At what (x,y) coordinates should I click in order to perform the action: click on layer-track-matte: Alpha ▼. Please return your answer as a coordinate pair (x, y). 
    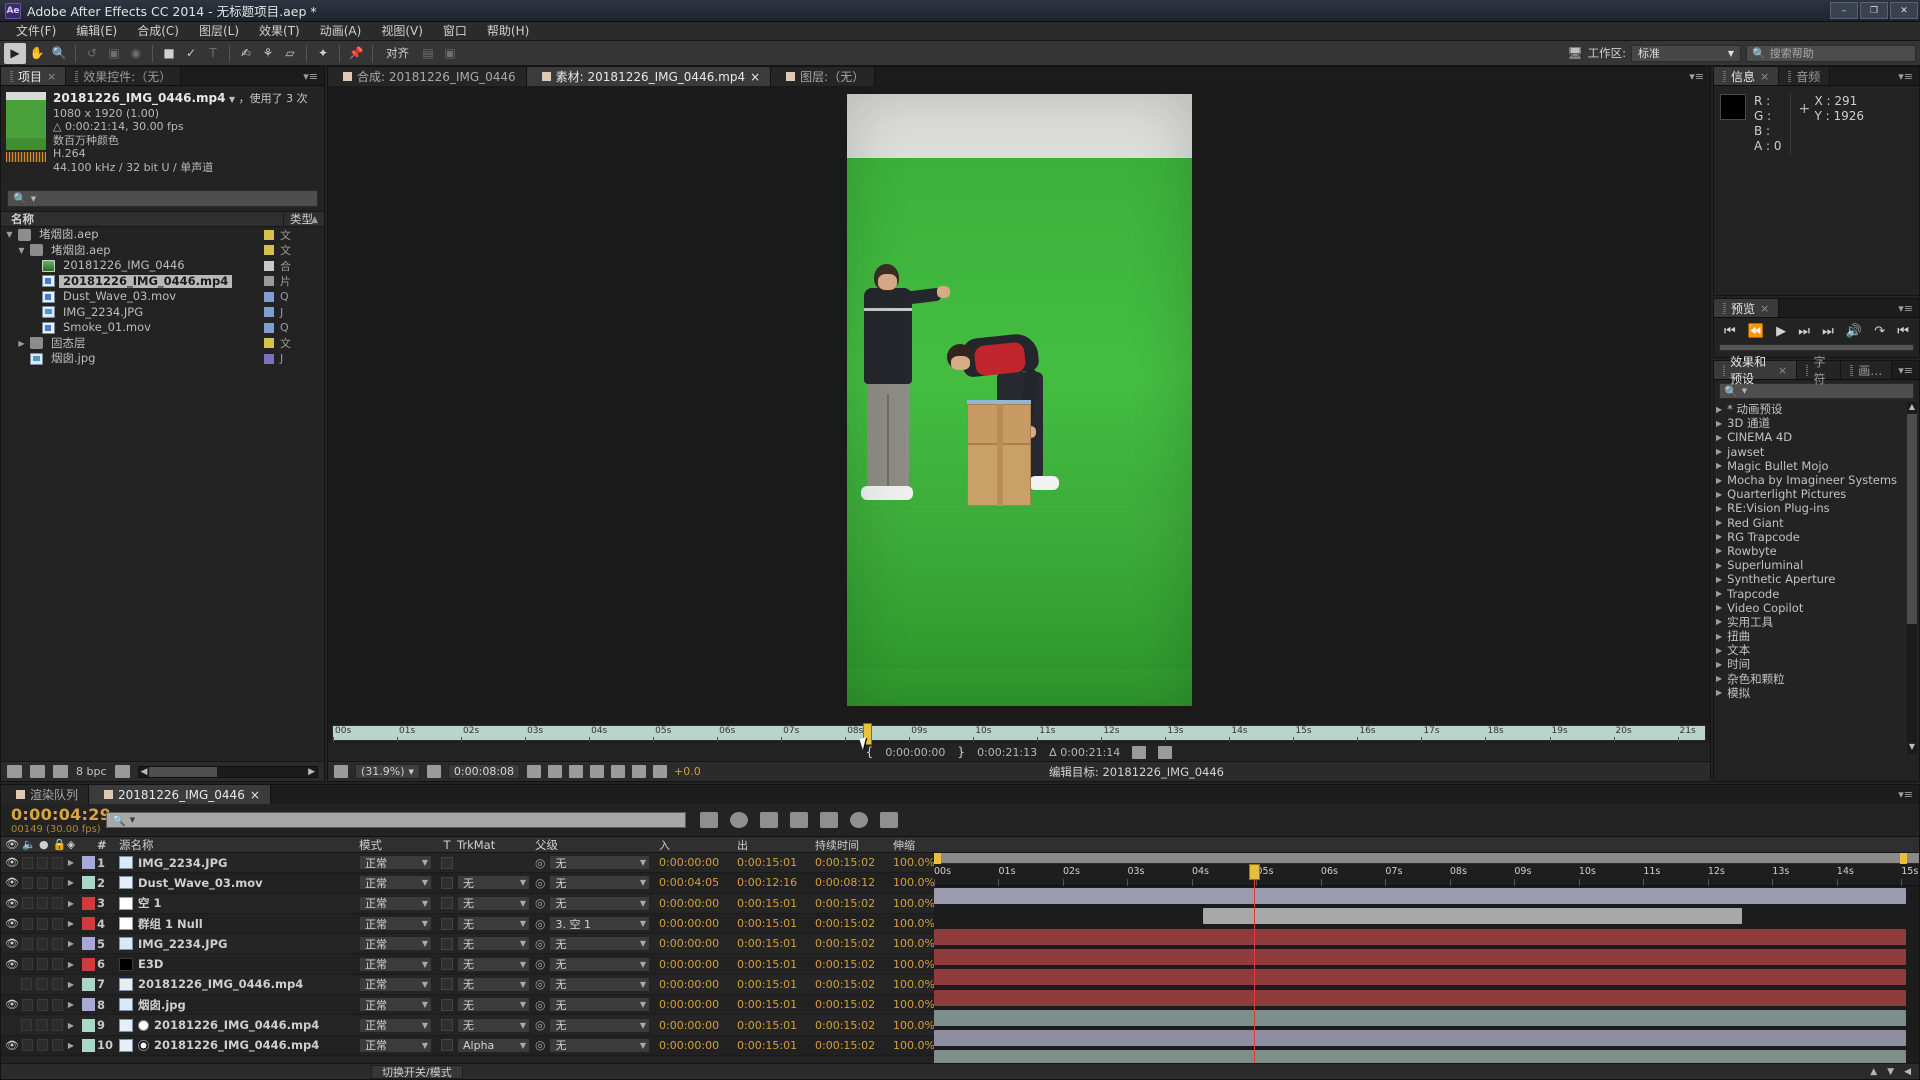
    Looking at the image, I should click on (493, 1045).